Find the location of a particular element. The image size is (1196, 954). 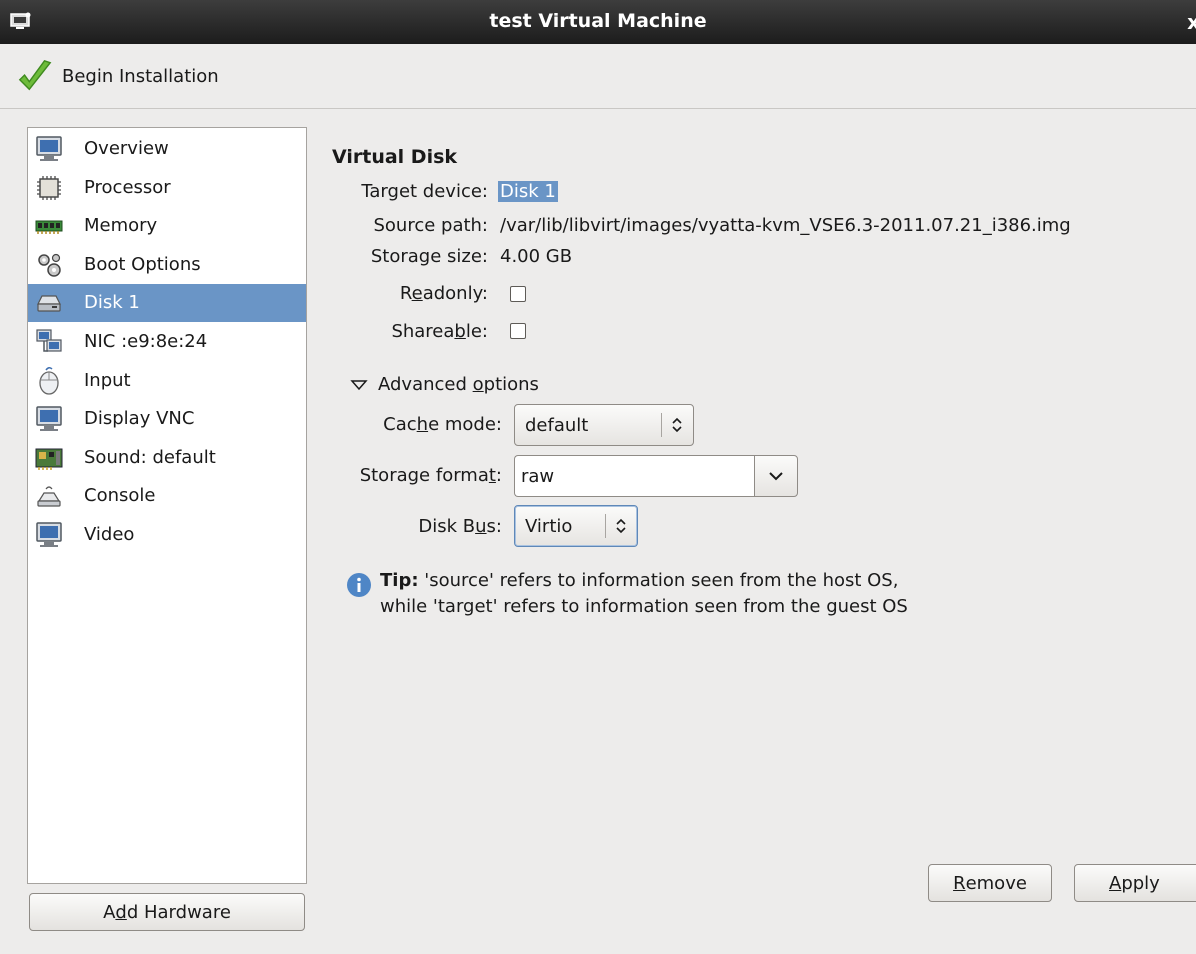

source-path-label: Source path: is located at coordinates (430, 225).